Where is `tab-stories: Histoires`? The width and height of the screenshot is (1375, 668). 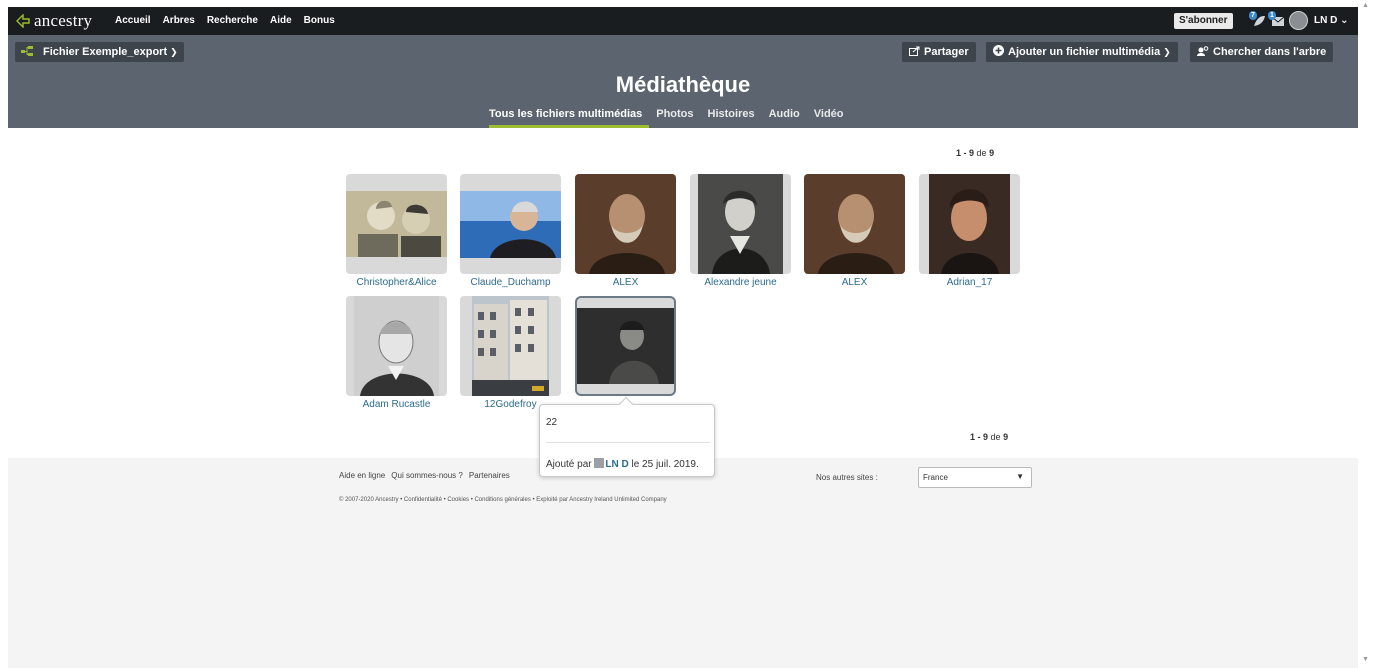 tab-stories: Histoires is located at coordinates (735, 118).